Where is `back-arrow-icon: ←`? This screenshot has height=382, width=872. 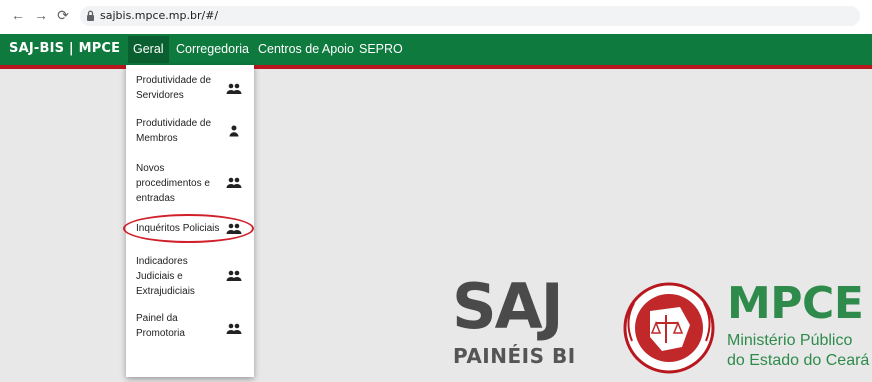
back-arrow-icon: ← is located at coordinates (18, 15).